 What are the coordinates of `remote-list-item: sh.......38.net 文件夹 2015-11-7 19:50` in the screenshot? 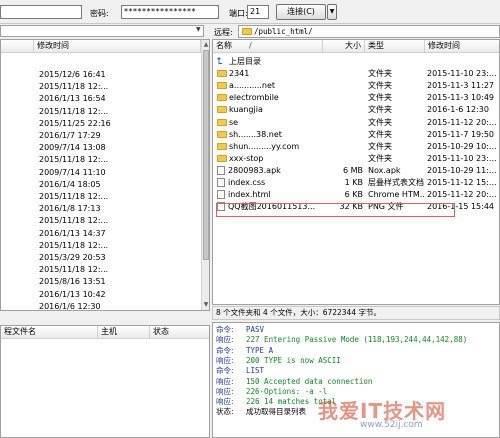 It's located at (356, 135).